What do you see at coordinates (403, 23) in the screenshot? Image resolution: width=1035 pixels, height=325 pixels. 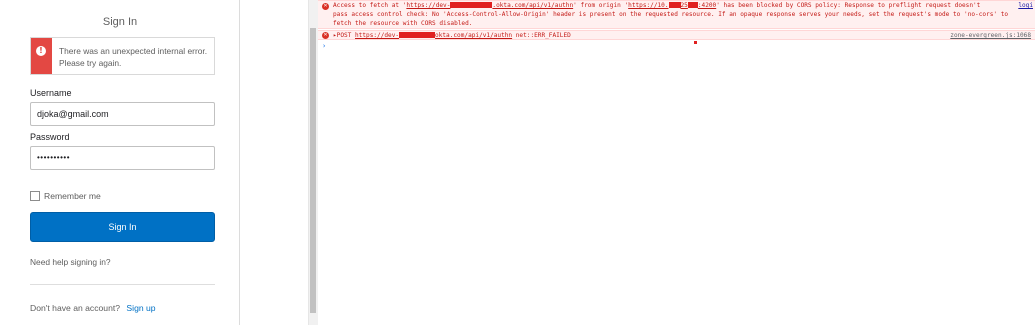 I see `console-error-line-3: fetch the resource with CORS disabled.` at bounding box center [403, 23].